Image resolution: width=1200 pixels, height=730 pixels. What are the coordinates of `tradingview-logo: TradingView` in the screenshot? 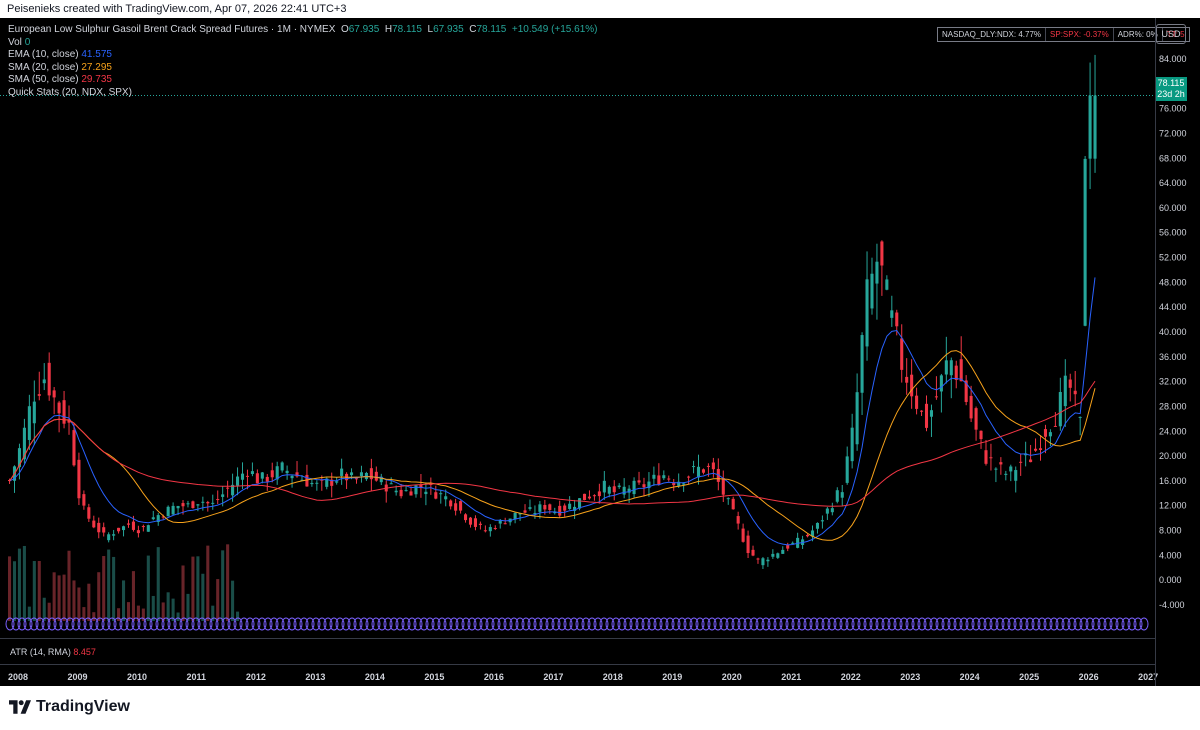 It's located at (69, 707).